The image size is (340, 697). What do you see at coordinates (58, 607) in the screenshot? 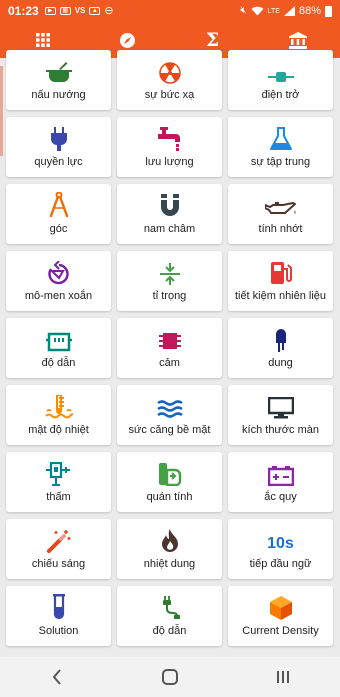
I see `test-tube-icon` at bounding box center [58, 607].